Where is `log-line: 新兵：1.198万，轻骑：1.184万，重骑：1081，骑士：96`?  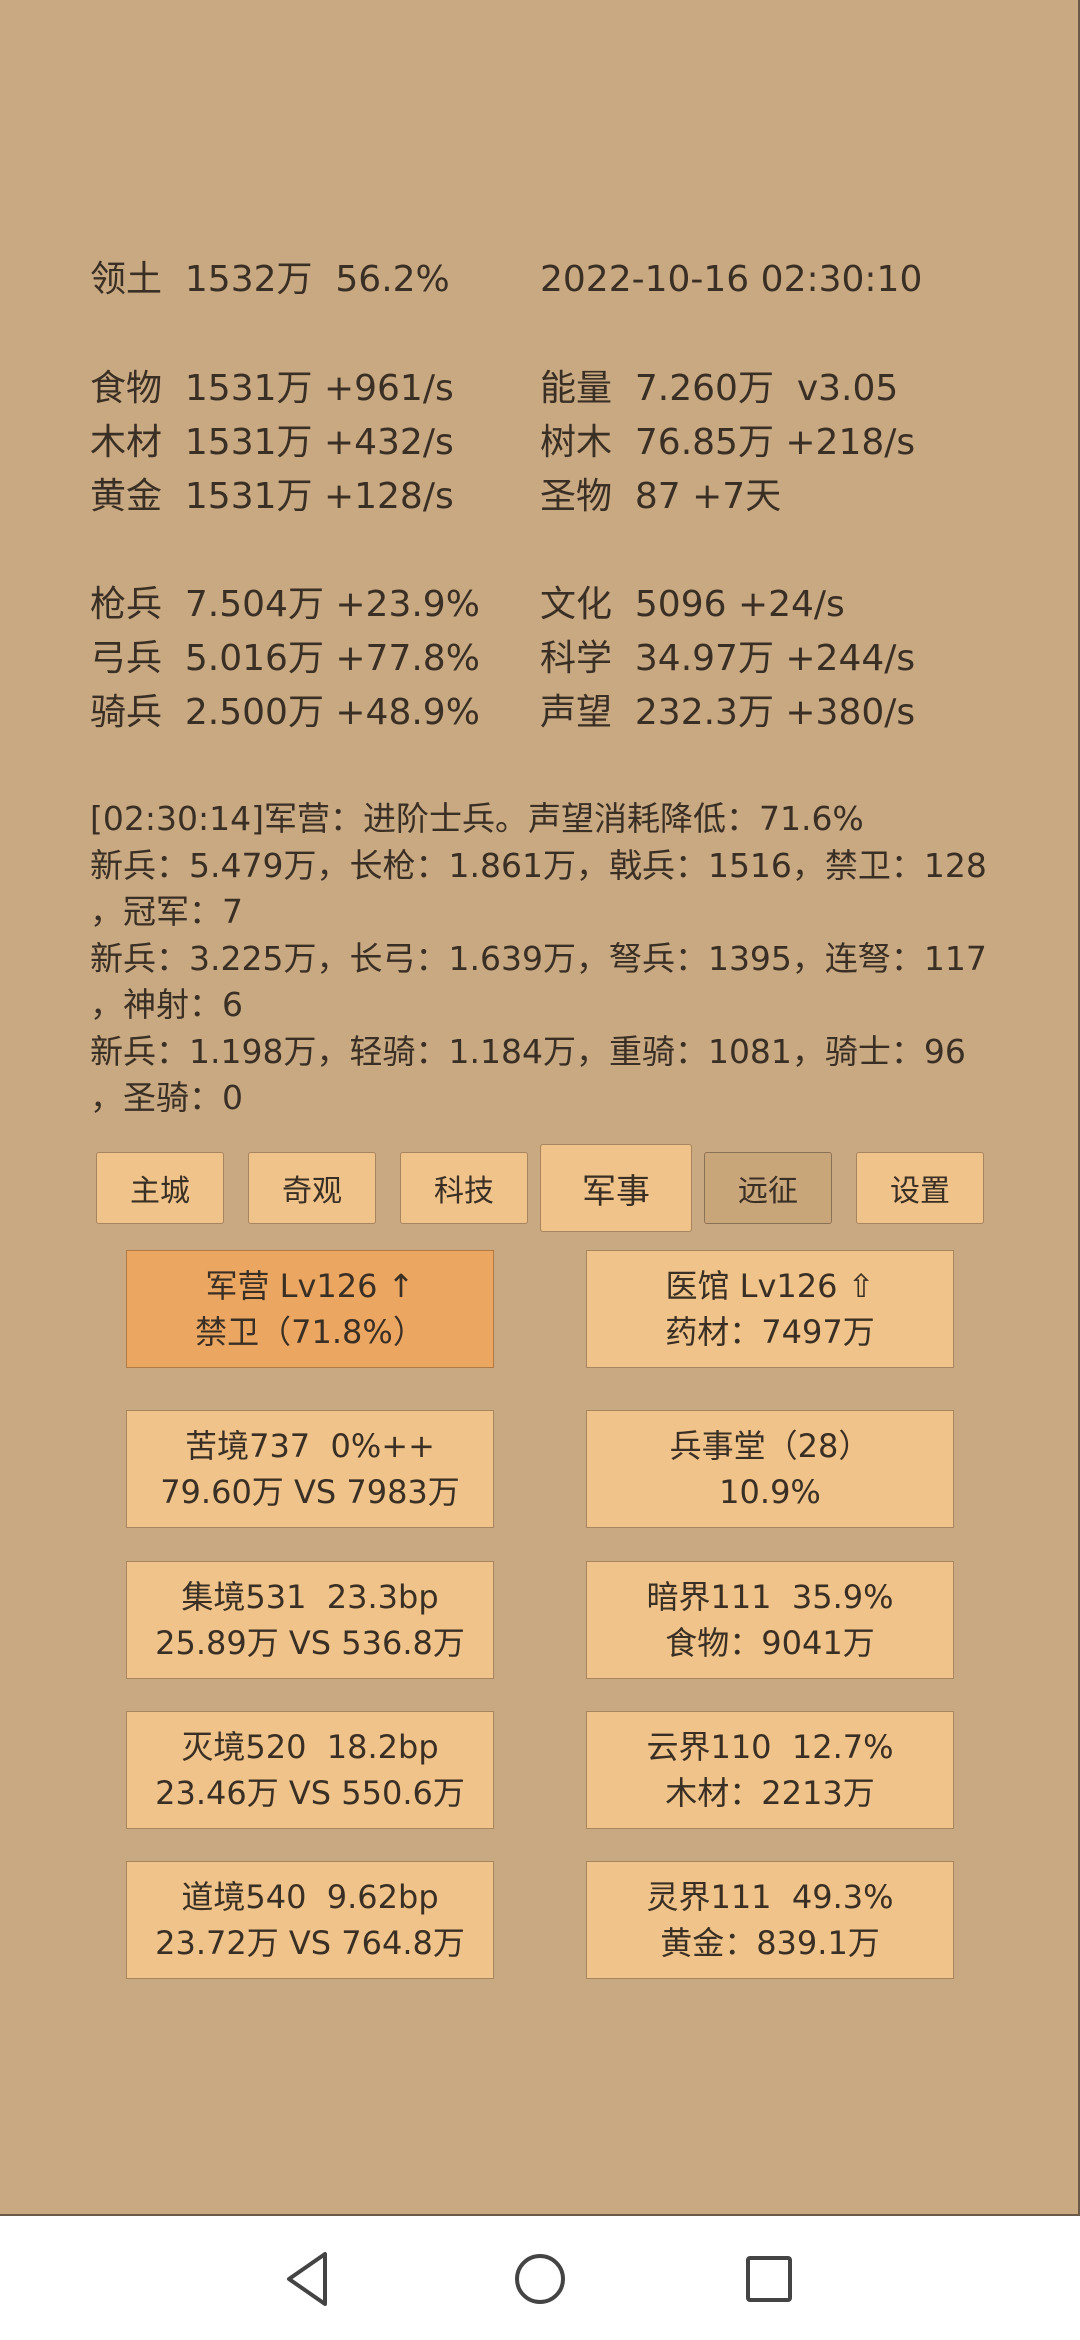
log-line: 新兵：1.198万，轻骑：1.184万，重骑：1081，骑士：96 is located at coordinates (528, 1051).